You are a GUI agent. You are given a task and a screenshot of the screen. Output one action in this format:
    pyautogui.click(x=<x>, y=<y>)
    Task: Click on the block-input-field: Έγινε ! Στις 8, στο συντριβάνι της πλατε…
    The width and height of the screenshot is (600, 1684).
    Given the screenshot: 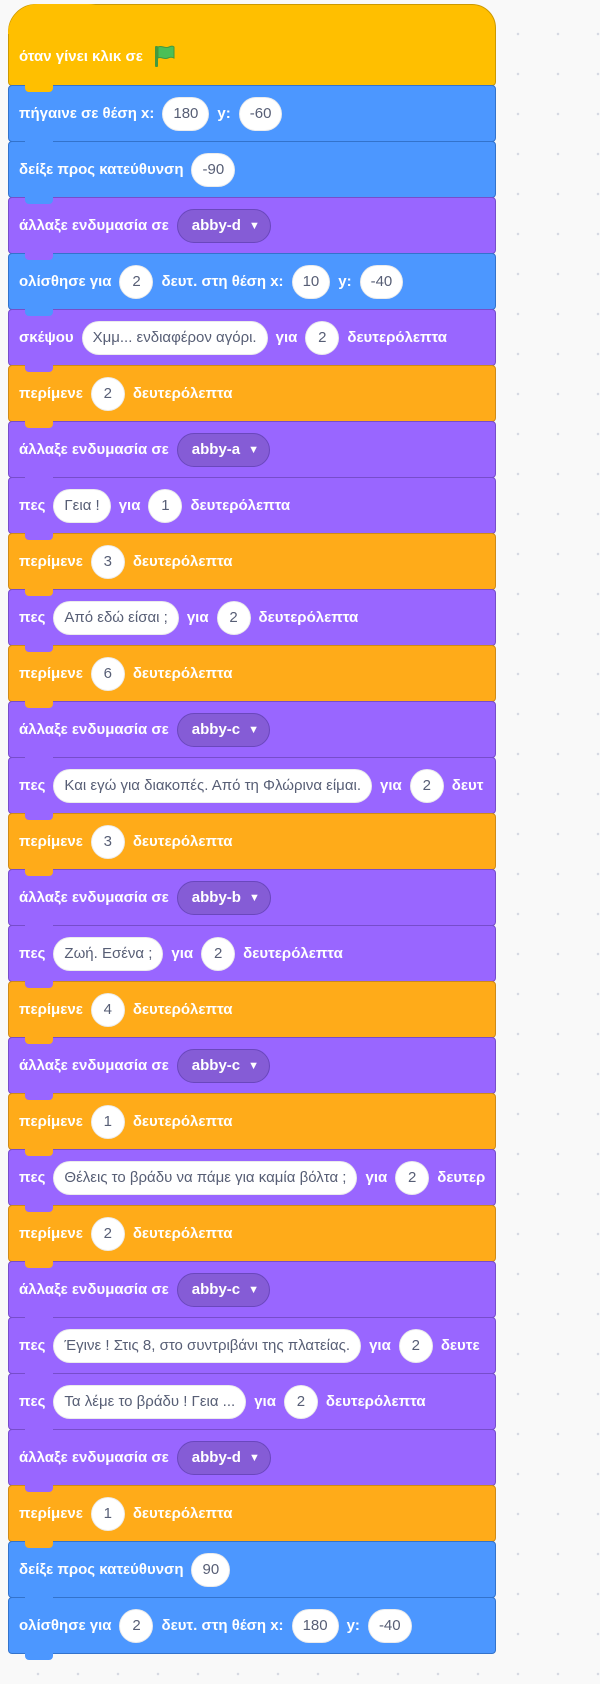 What is the action you would take?
    pyautogui.click(x=207, y=1345)
    